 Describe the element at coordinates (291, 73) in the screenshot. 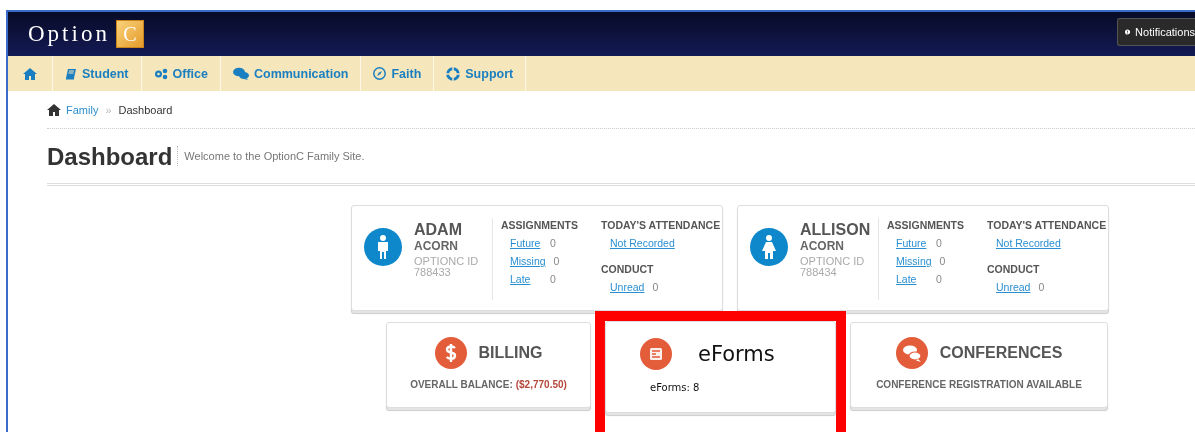

I see `nav-tab: Communication` at that location.